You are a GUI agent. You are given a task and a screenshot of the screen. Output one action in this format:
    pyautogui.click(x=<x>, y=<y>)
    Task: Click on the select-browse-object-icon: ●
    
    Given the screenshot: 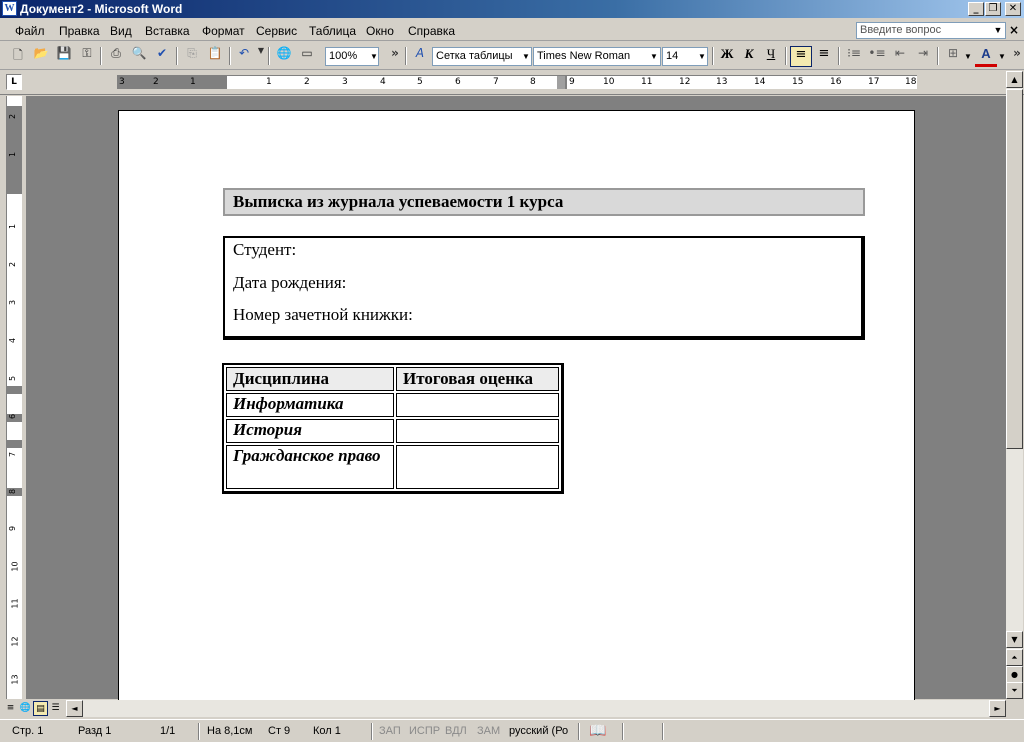 What is the action you would take?
    pyautogui.click(x=1014, y=674)
    